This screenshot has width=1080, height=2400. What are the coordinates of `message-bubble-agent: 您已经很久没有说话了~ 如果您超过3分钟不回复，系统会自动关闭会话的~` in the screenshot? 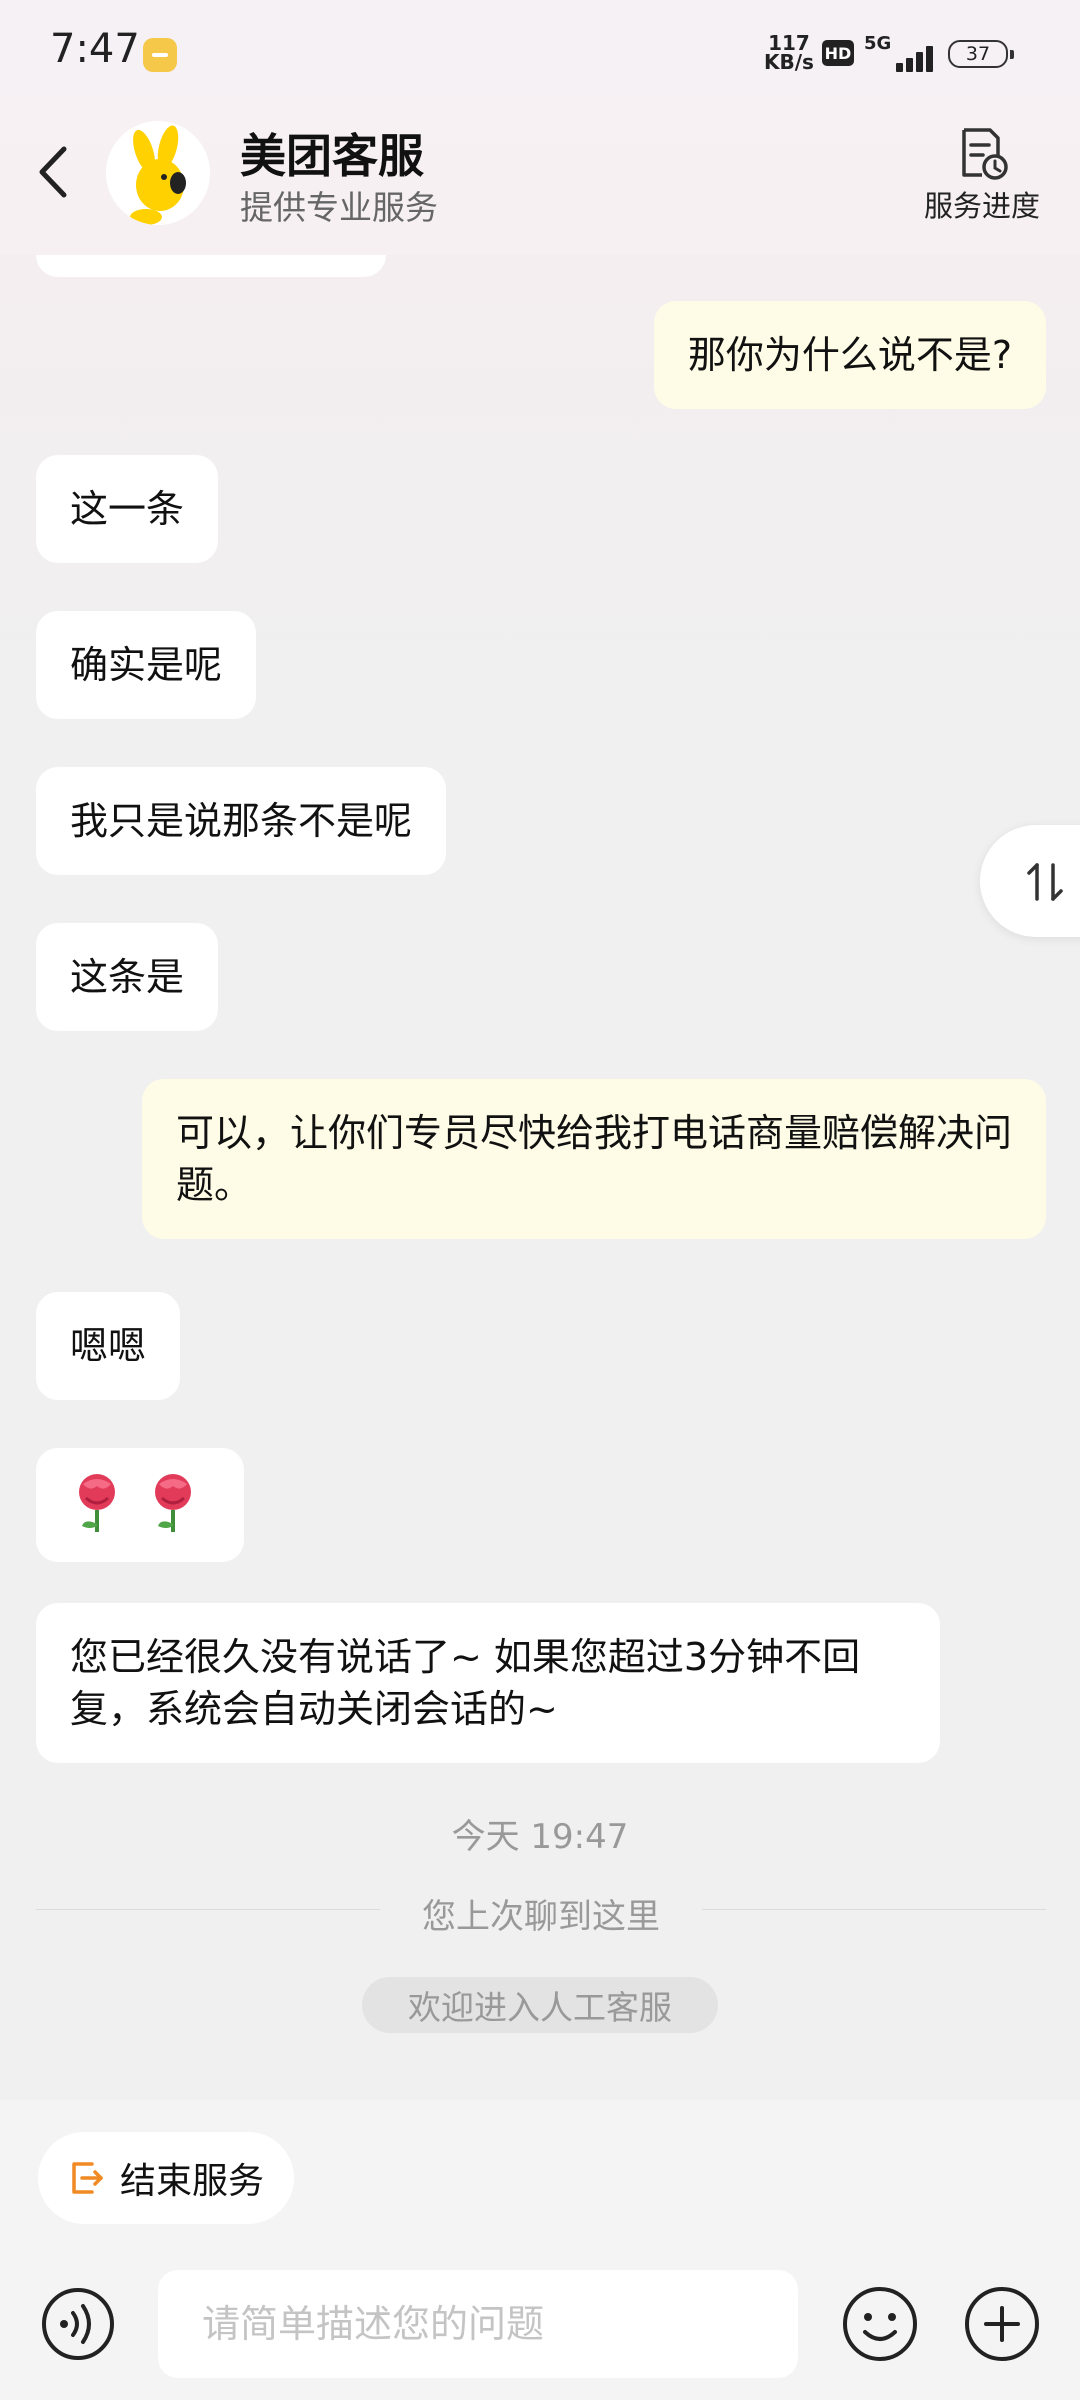 It's located at (488, 1683).